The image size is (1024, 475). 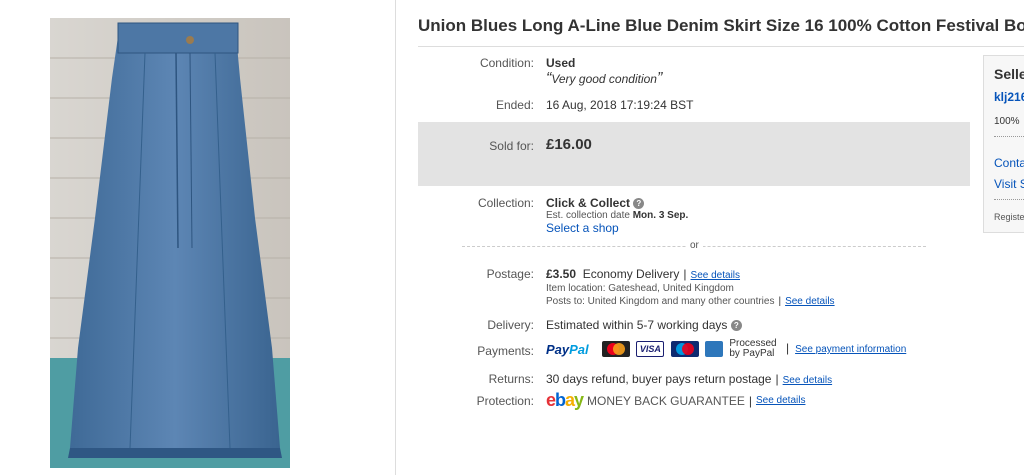 I want to click on title-divider, so click(x=721, y=46).